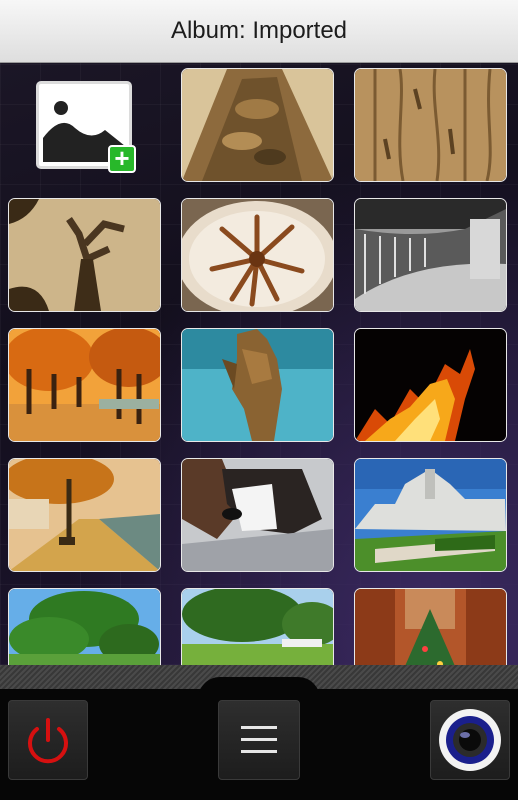 The width and height of the screenshot is (518, 800). What do you see at coordinates (430, 255) in the screenshot?
I see `photo-thumbnail-corridor` at bounding box center [430, 255].